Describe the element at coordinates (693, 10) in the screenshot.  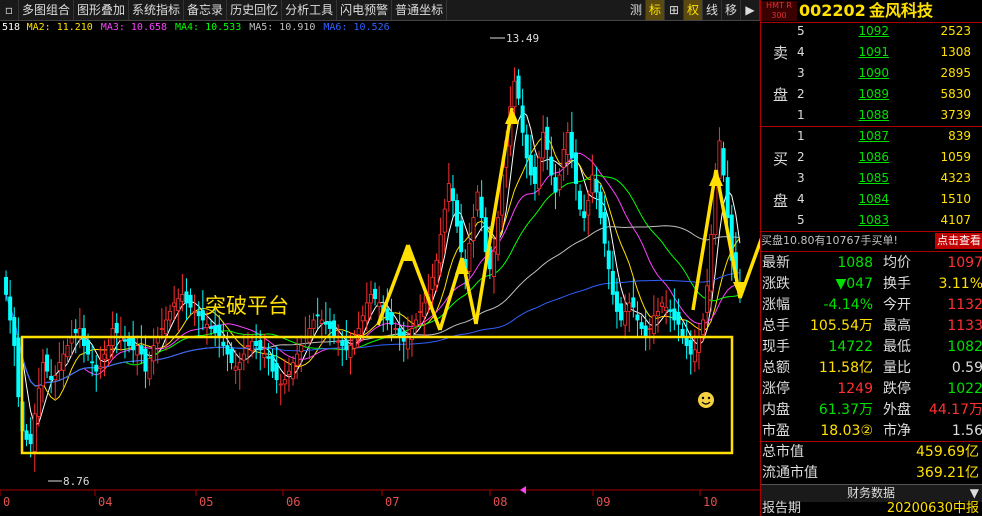
I see `toolbar-tool-button: 权` at that location.